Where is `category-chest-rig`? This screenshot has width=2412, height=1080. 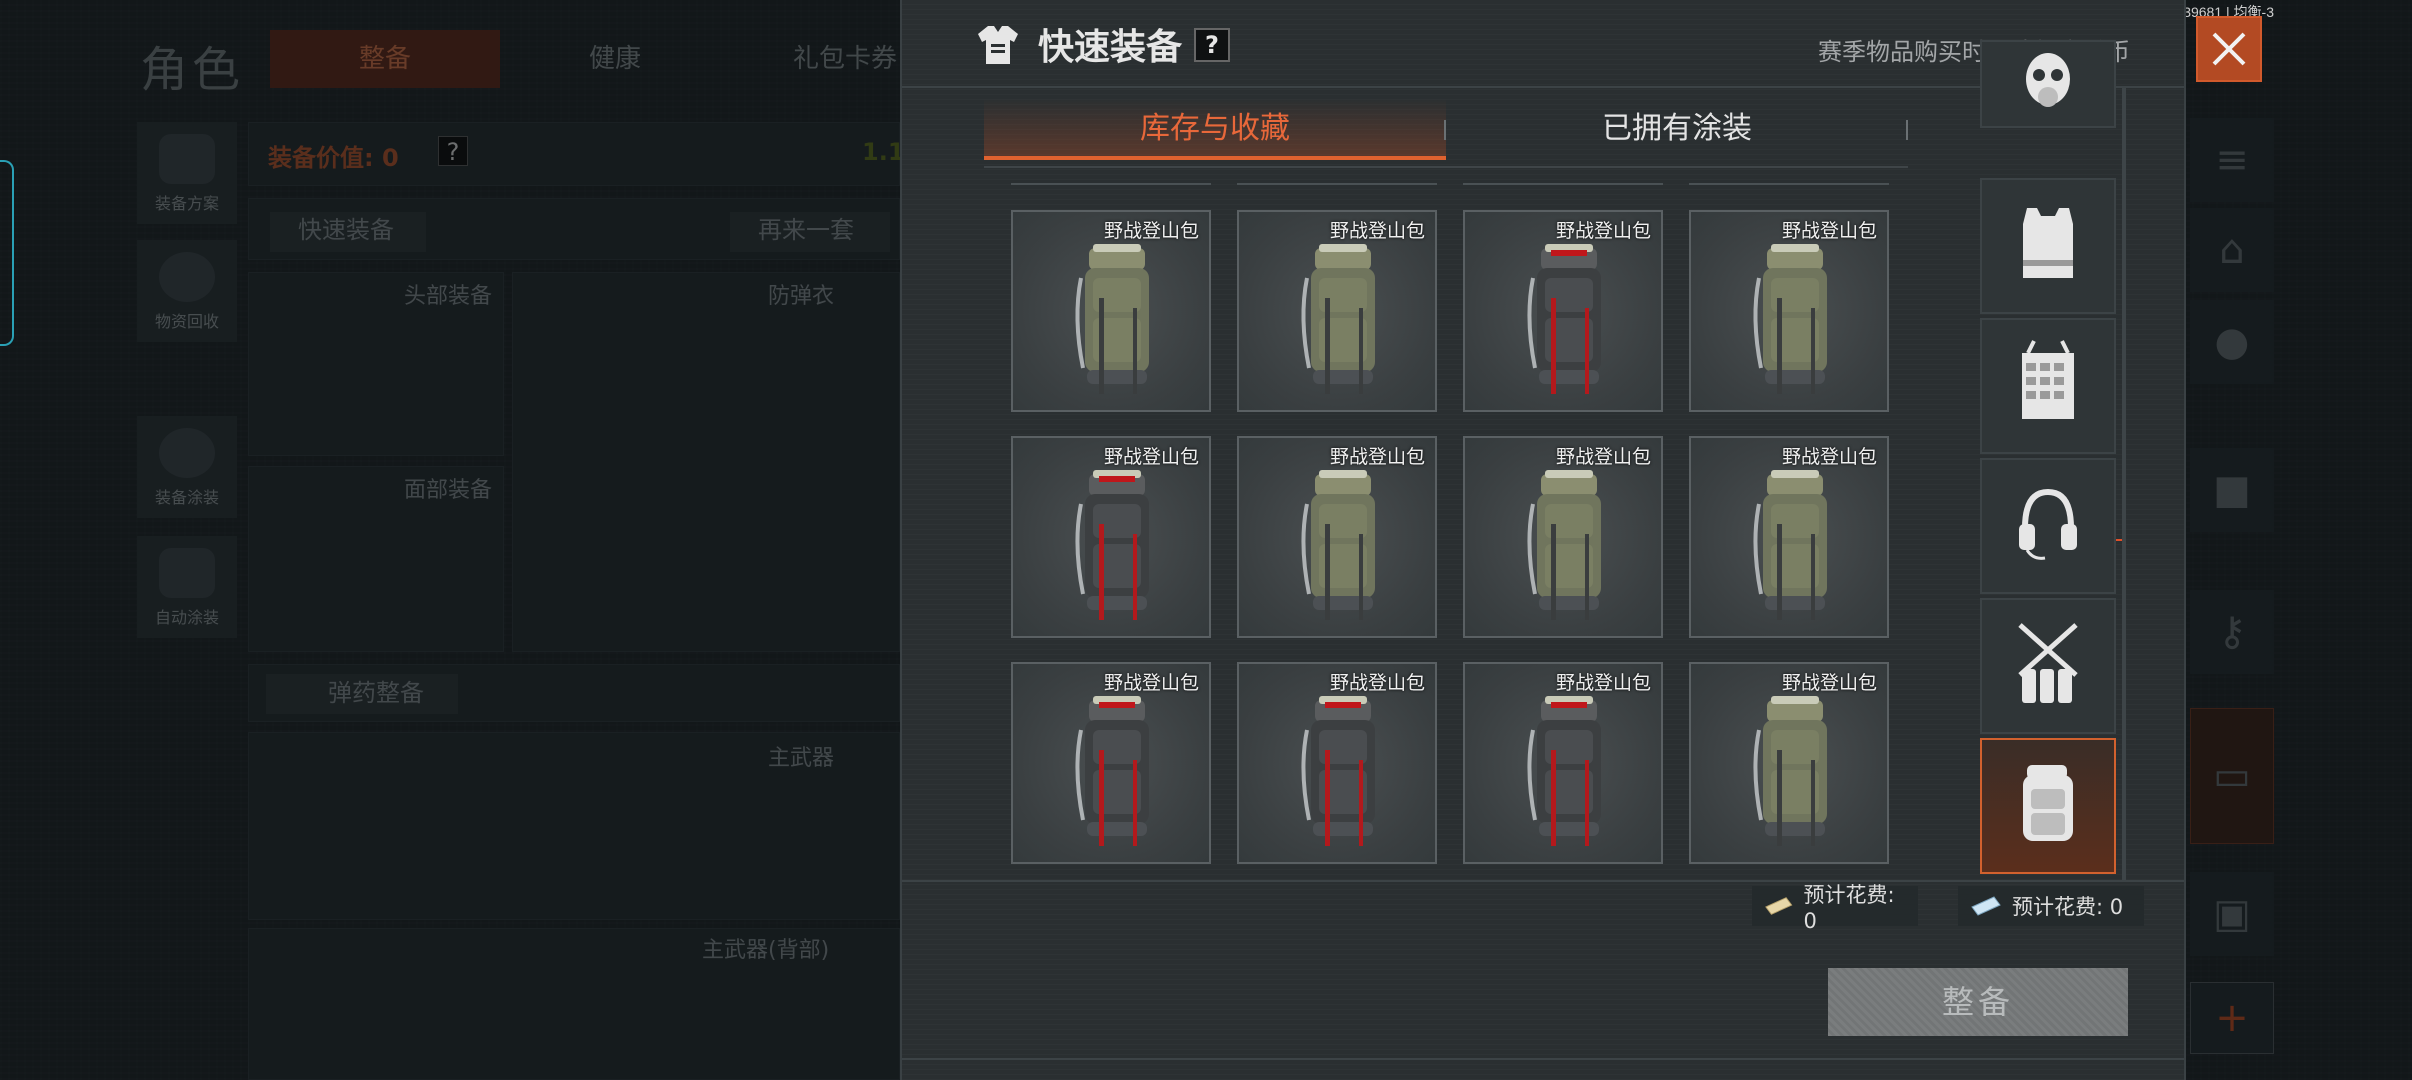
category-chest-rig is located at coordinates (2048, 386).